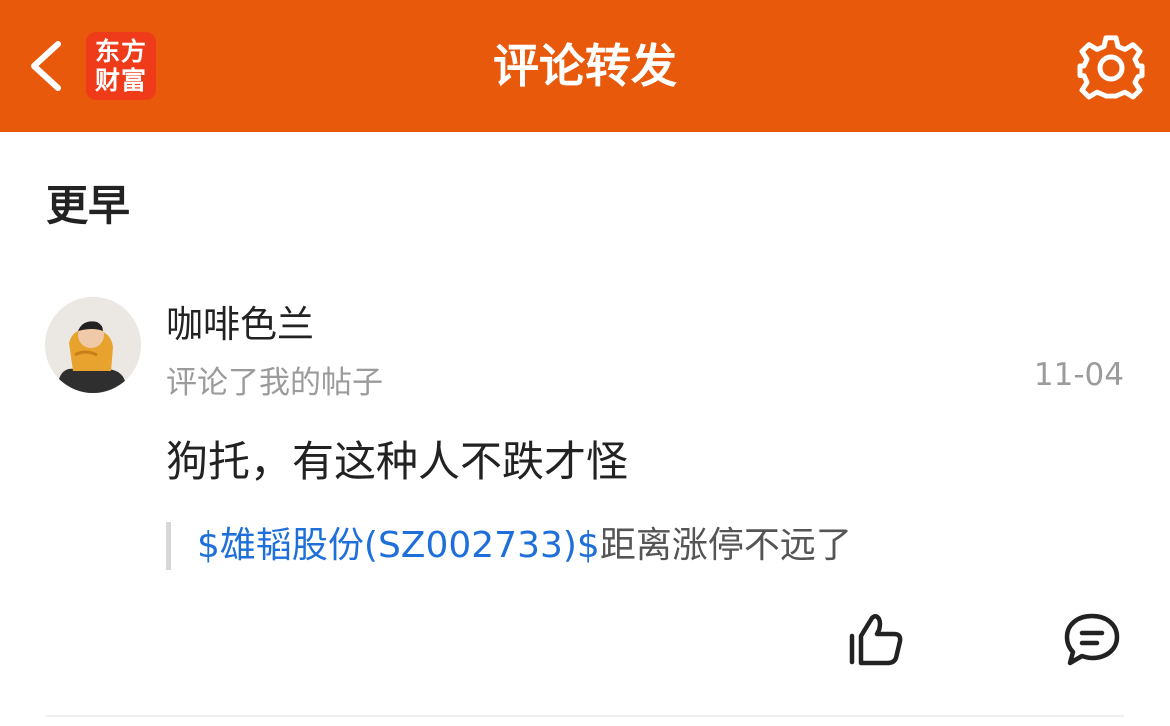 This screenshot has height=726, width=1170. I want to click on settings-button, so click(1111, 68).